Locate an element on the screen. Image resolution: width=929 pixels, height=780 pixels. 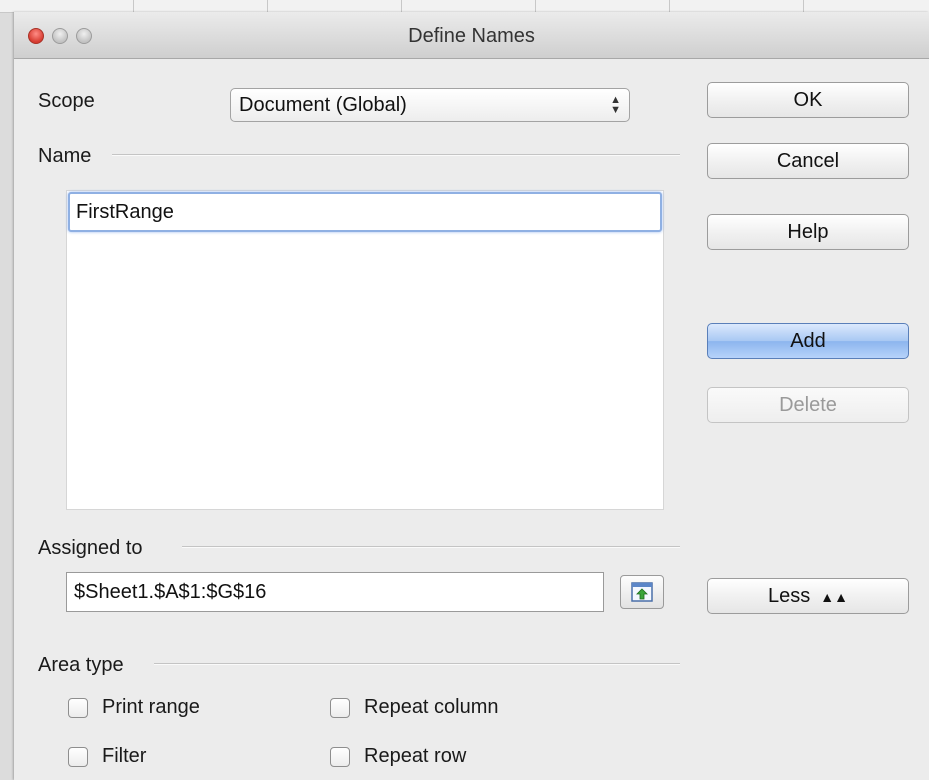
print-range-checkbox: Print range is located at coordinates (134, 707).